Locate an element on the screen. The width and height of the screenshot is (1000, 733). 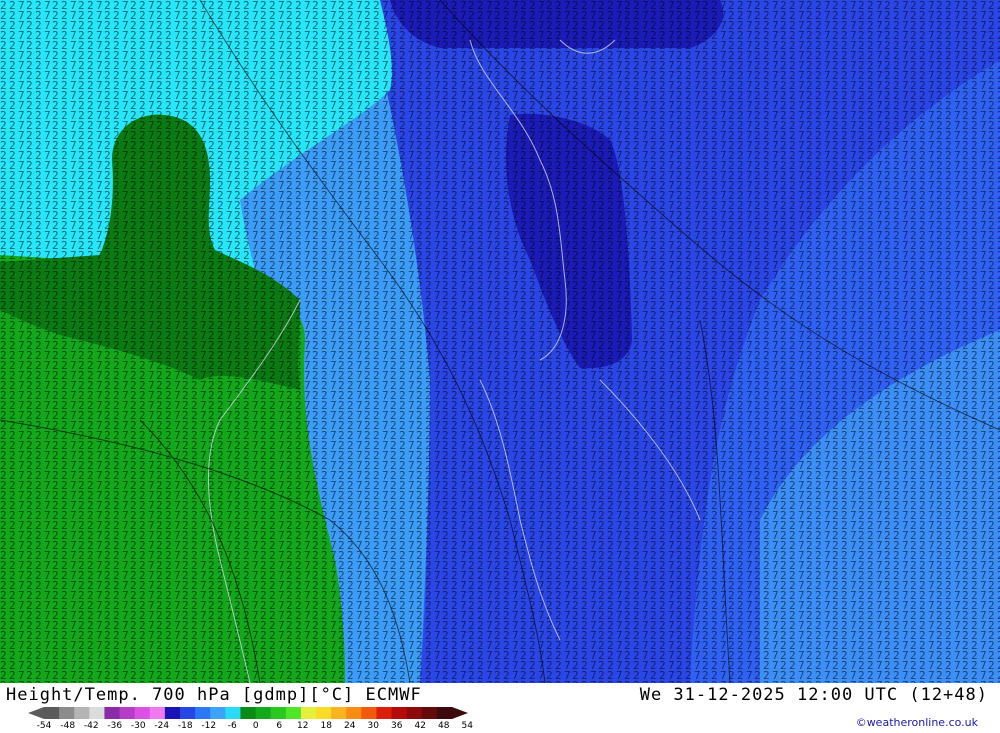
scale-tick-label: -24 is located at coordinates (162, 726).